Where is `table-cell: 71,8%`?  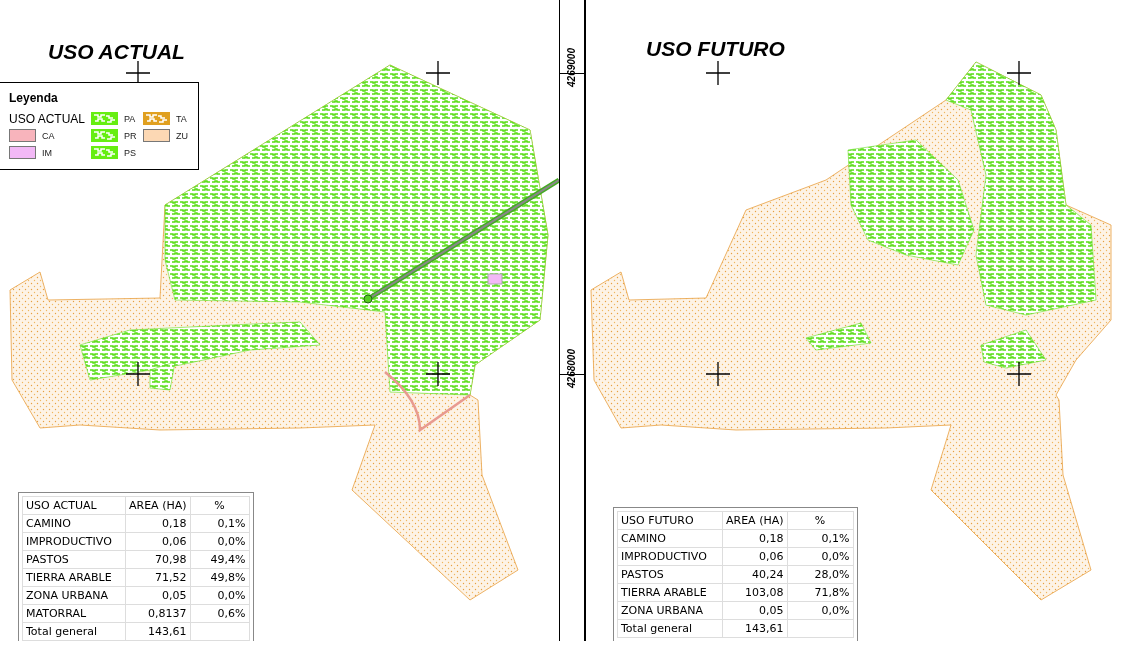
table-cell: 71,8% is located at coordinates (820, 592).